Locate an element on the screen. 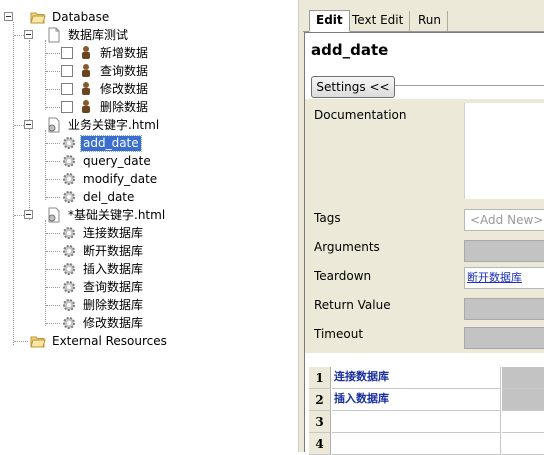 This screenshot has height=455, width=544. tree-node-keyword: 插入数据库 is located at coordinates (103, 269).